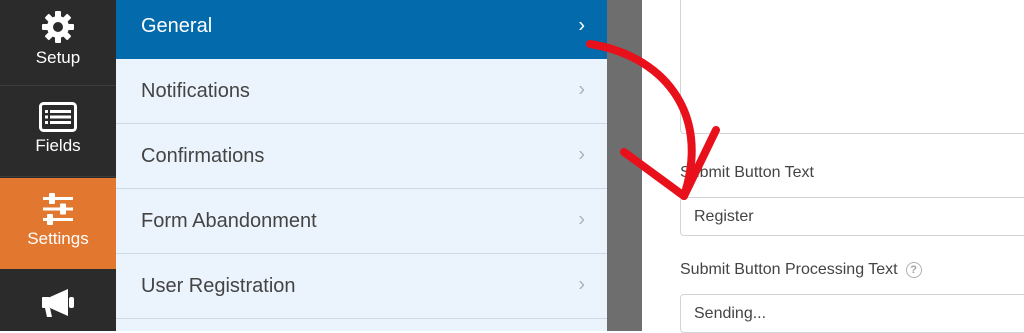  I want to click on processing-text-label-row: Submit Button Processing Text?, so click(801, 270).